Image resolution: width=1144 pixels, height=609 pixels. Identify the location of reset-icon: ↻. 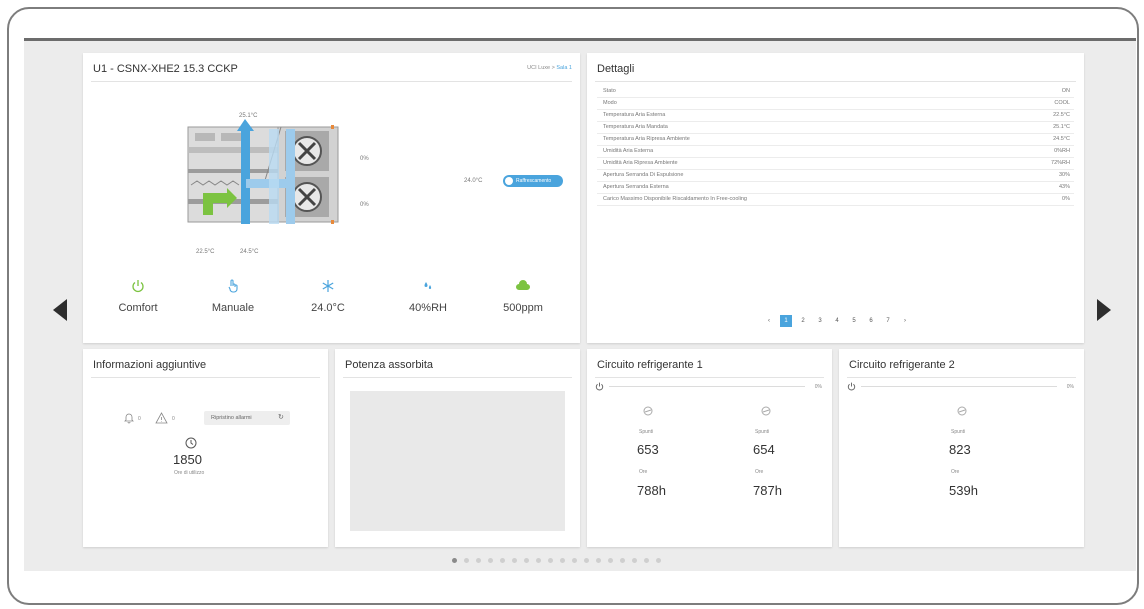
(281, 417).